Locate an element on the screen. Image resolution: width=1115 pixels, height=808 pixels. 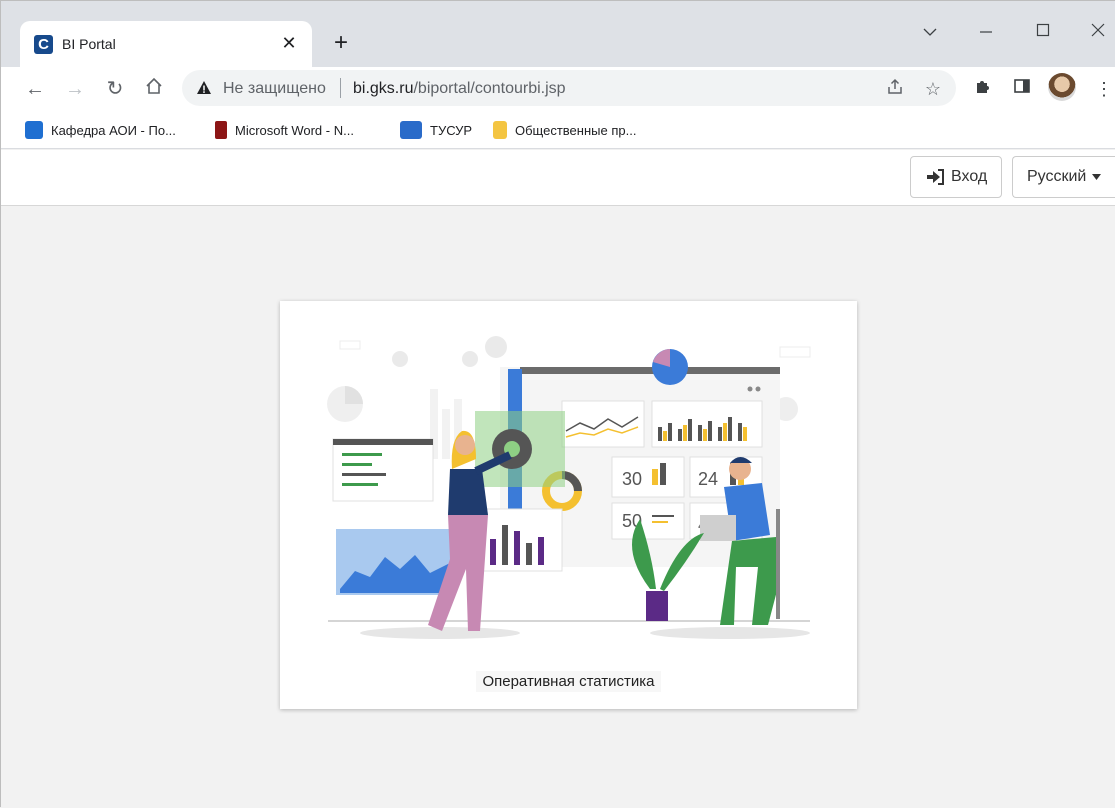
bookmark-label: ТУСУР is located at coordinates (451, 130).